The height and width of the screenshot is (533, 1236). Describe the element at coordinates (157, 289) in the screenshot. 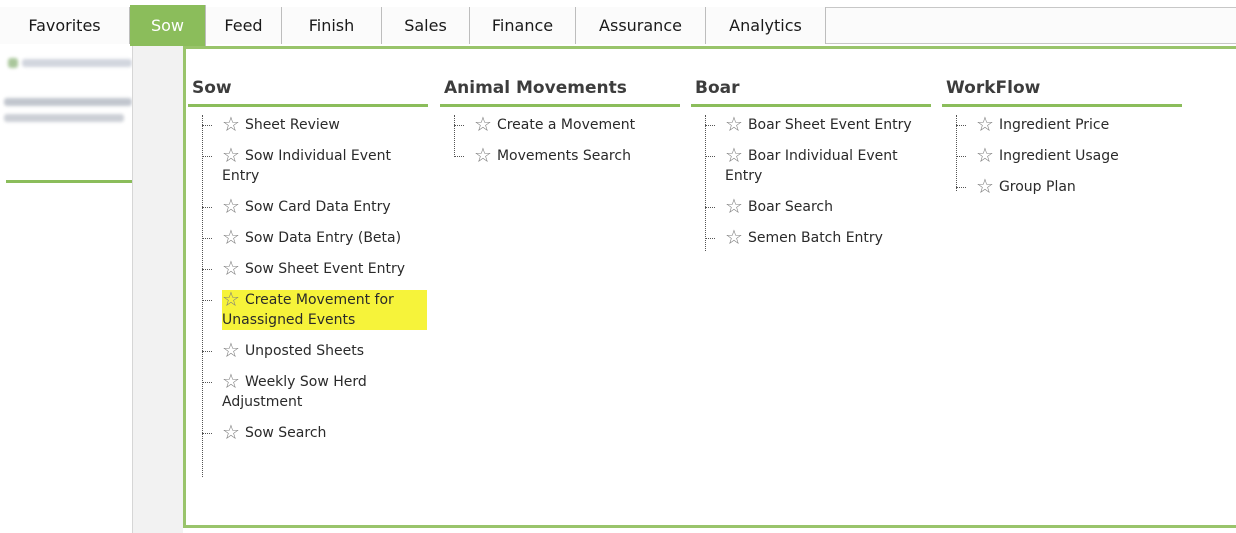

I see `menu-gutter` at that location.